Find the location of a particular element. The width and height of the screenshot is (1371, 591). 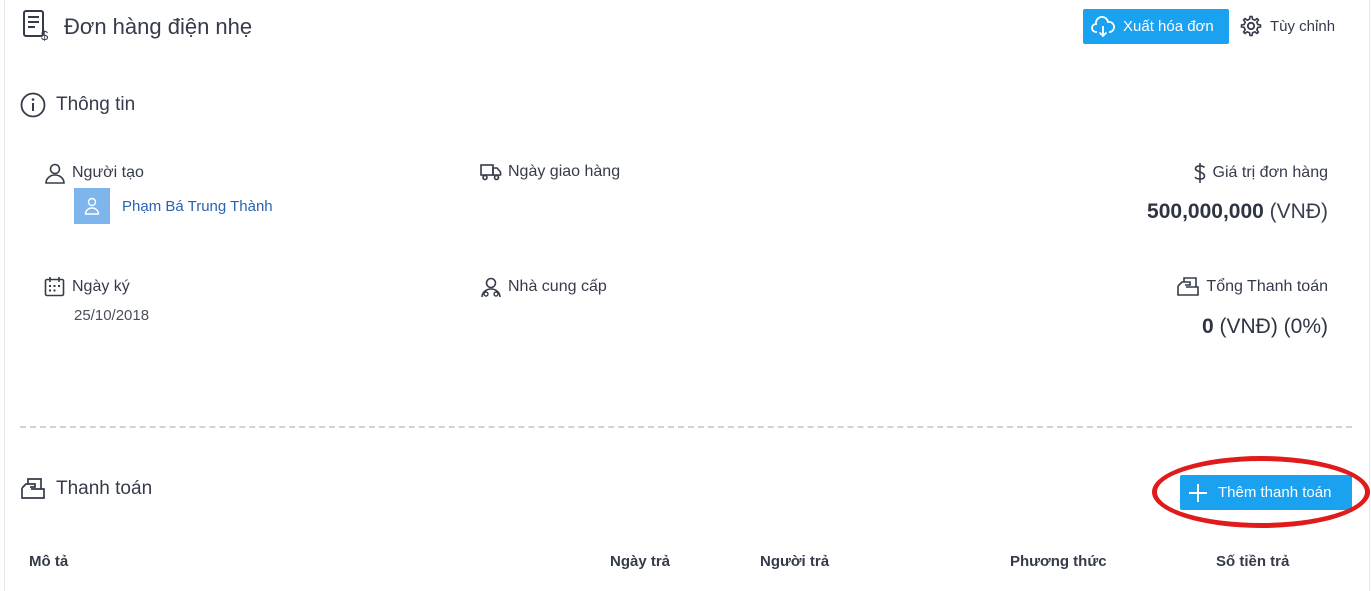

creator-user: Phạm Bá Trung Thành is located at coordinates (173, 206).